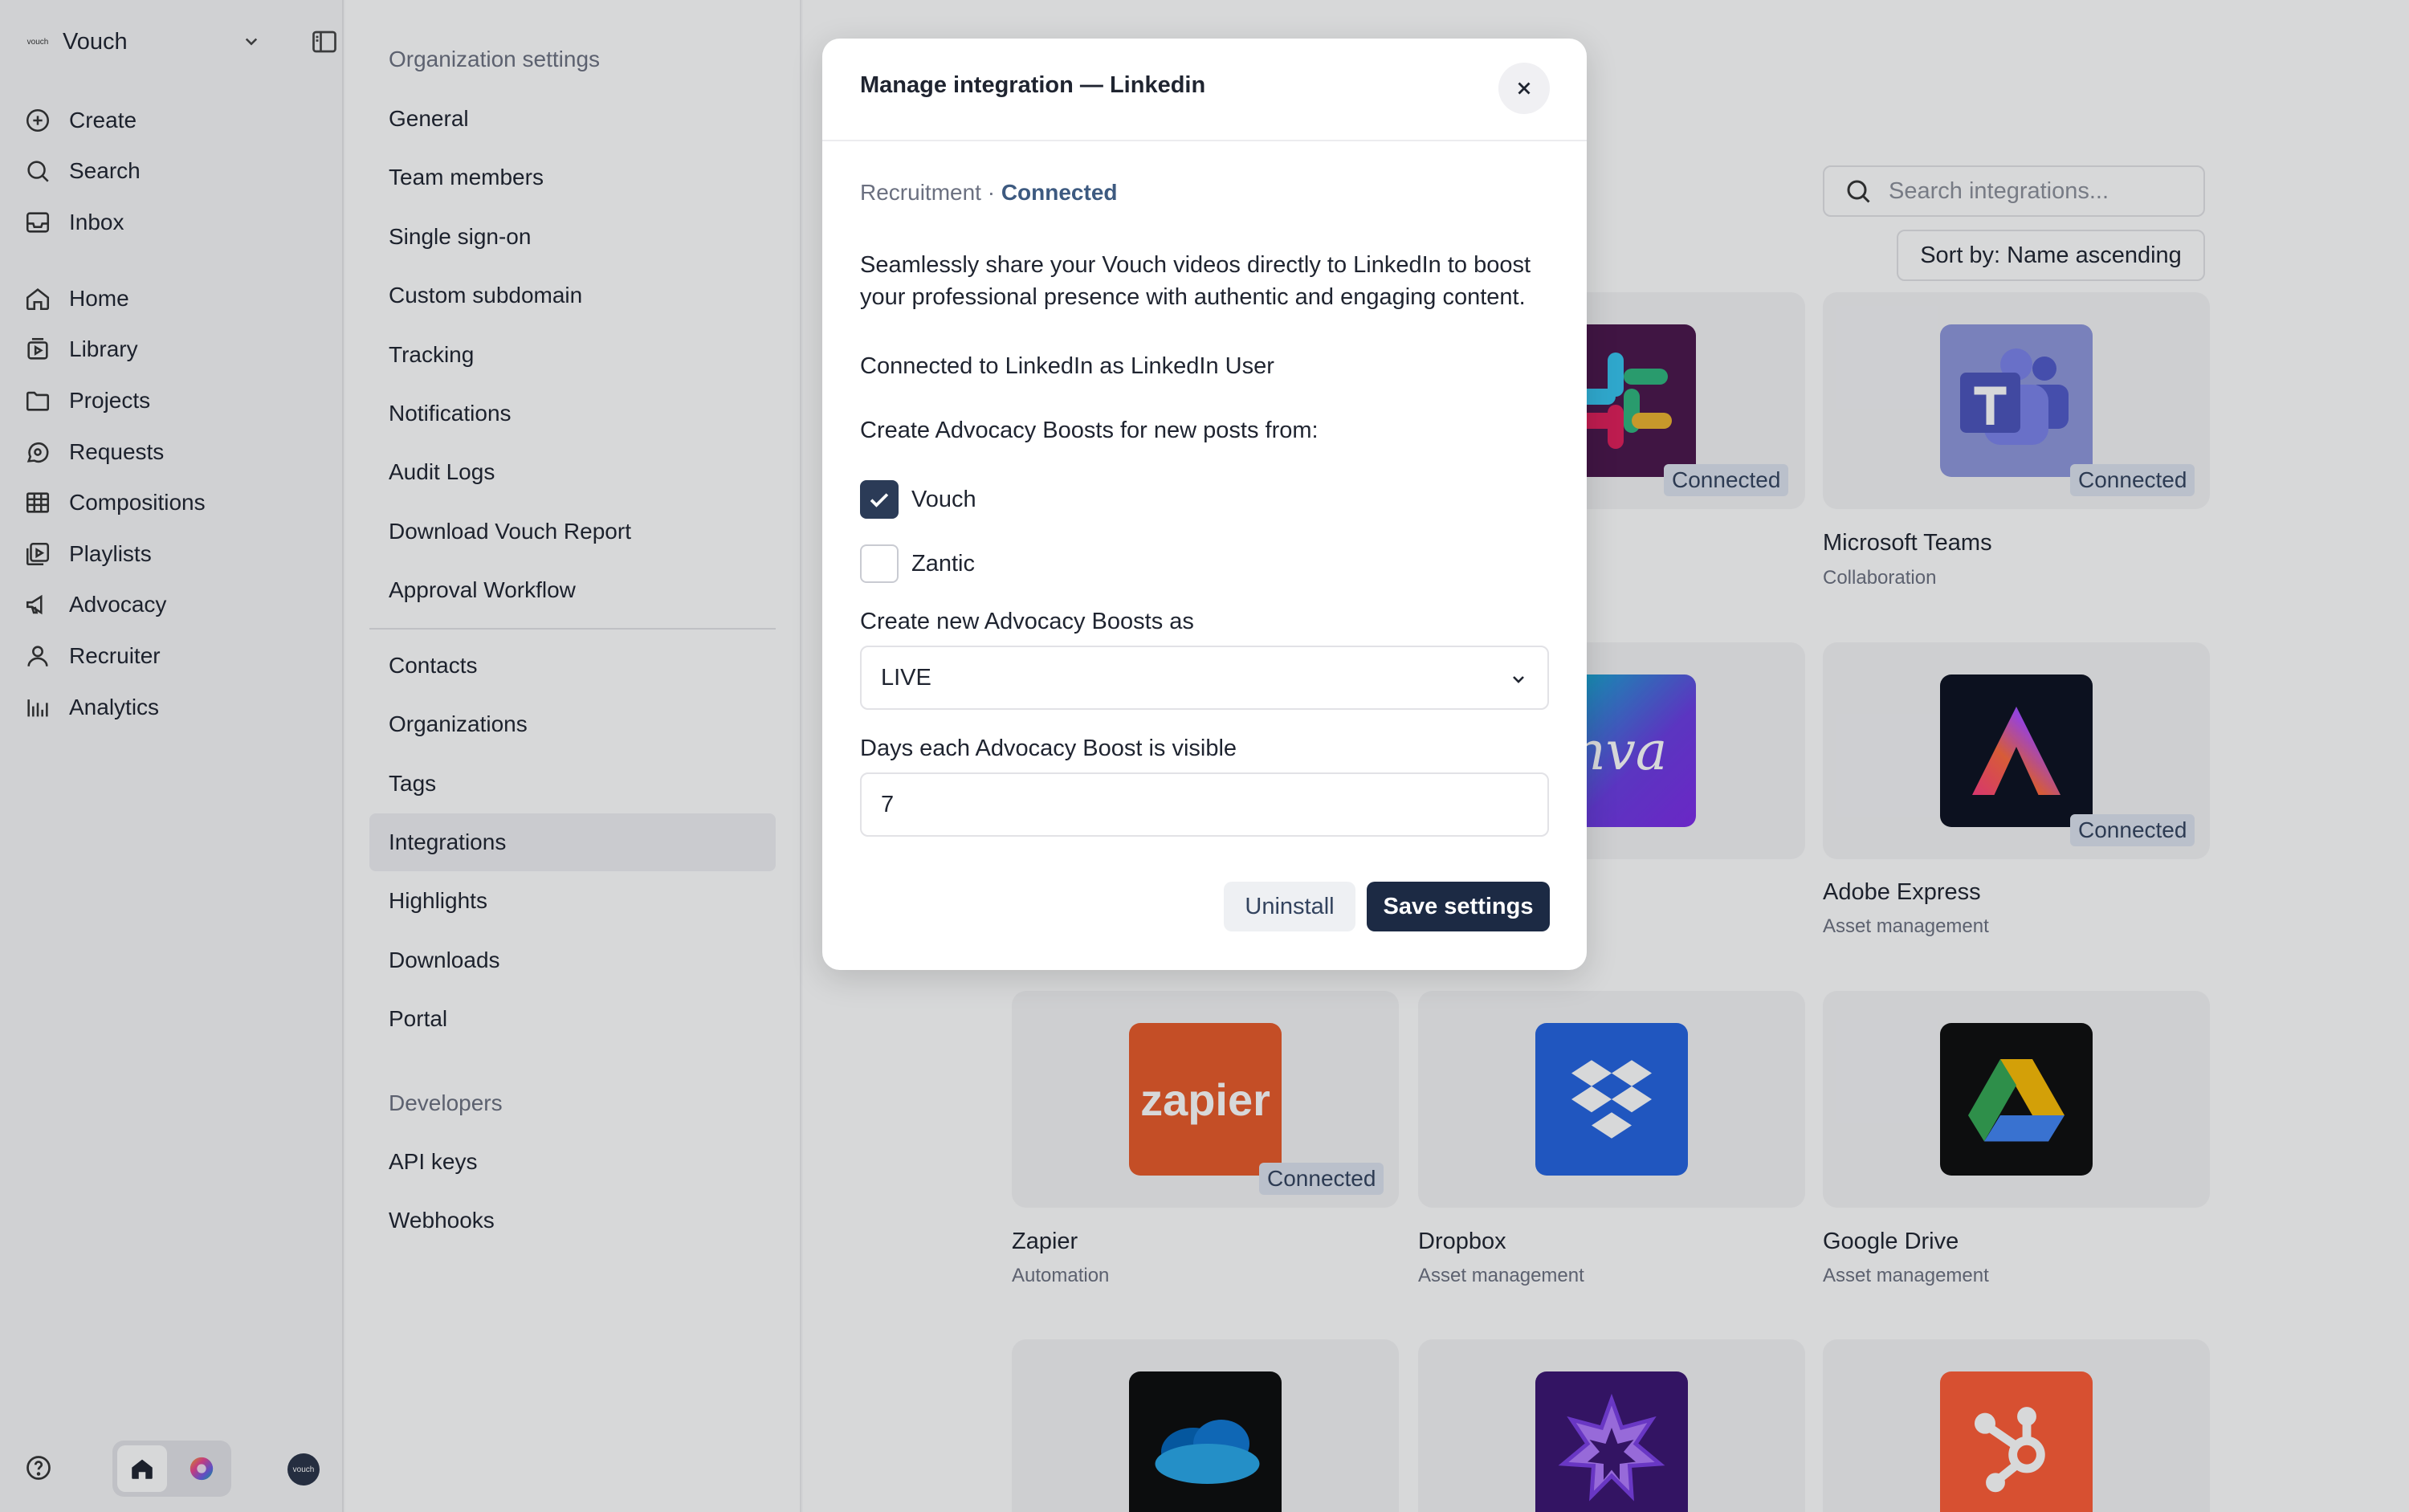 The height and width of the screenshot is (1512, 2409). I want to click on boost-status-label: Create new Advocacy Boosts as, so click(1027, 621).